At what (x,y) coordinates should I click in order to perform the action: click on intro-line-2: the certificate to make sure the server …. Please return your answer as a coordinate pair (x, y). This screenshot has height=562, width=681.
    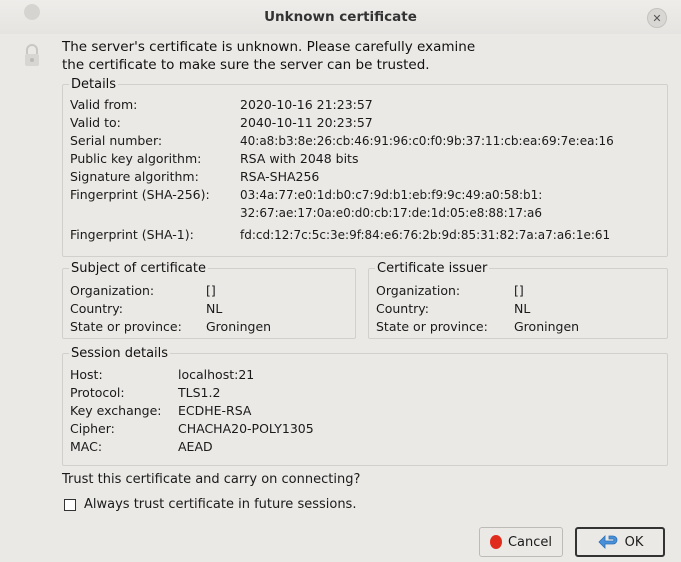
    Looking at the image, I should click on (246, 65).